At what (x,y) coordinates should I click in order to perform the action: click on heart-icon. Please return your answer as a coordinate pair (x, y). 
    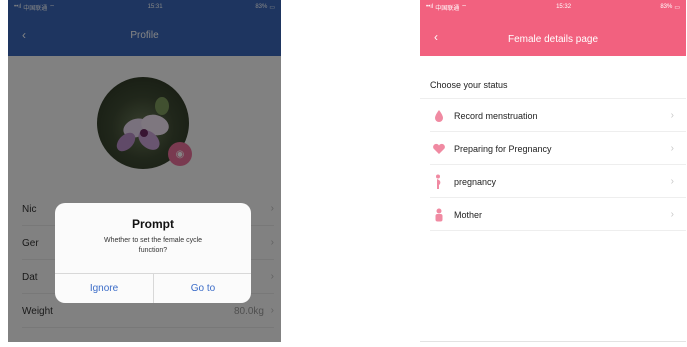
    Looking at the image, I should click on (439, 149).